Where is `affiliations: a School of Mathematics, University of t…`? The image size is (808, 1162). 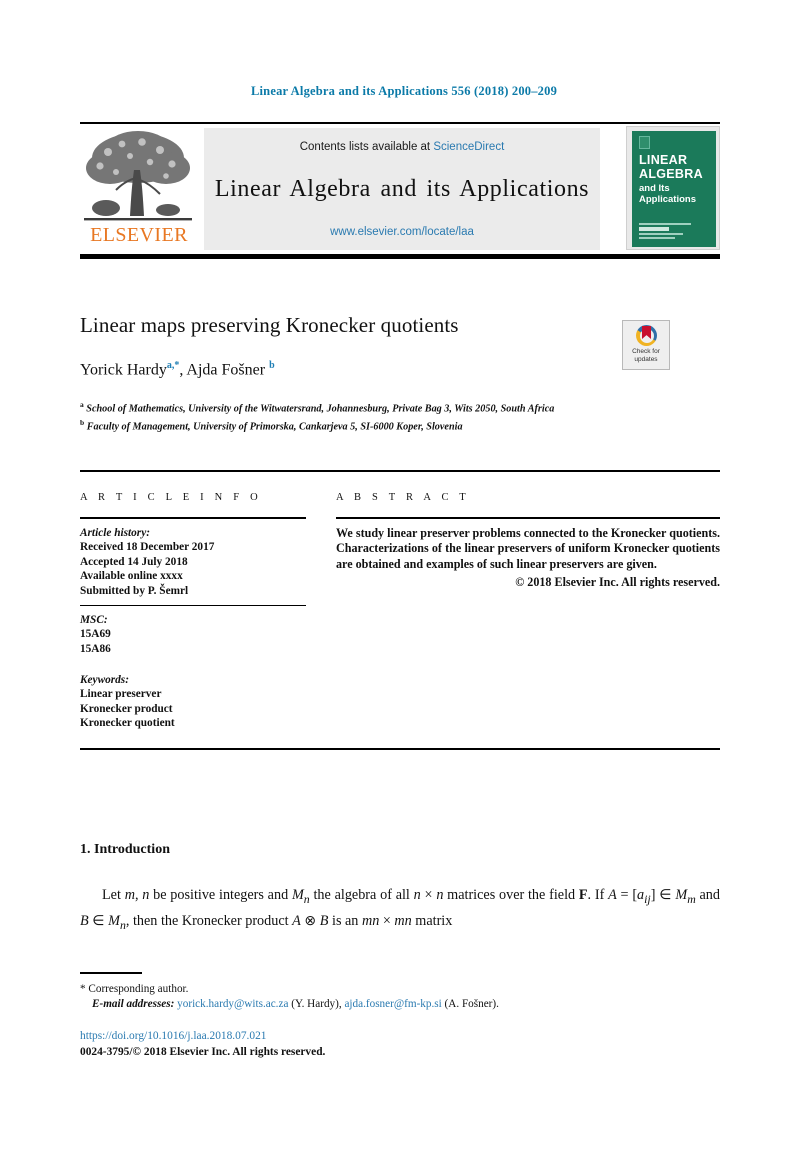
affiliations: a School of Mathematics, University of t… is located at coordinates (340, 416).